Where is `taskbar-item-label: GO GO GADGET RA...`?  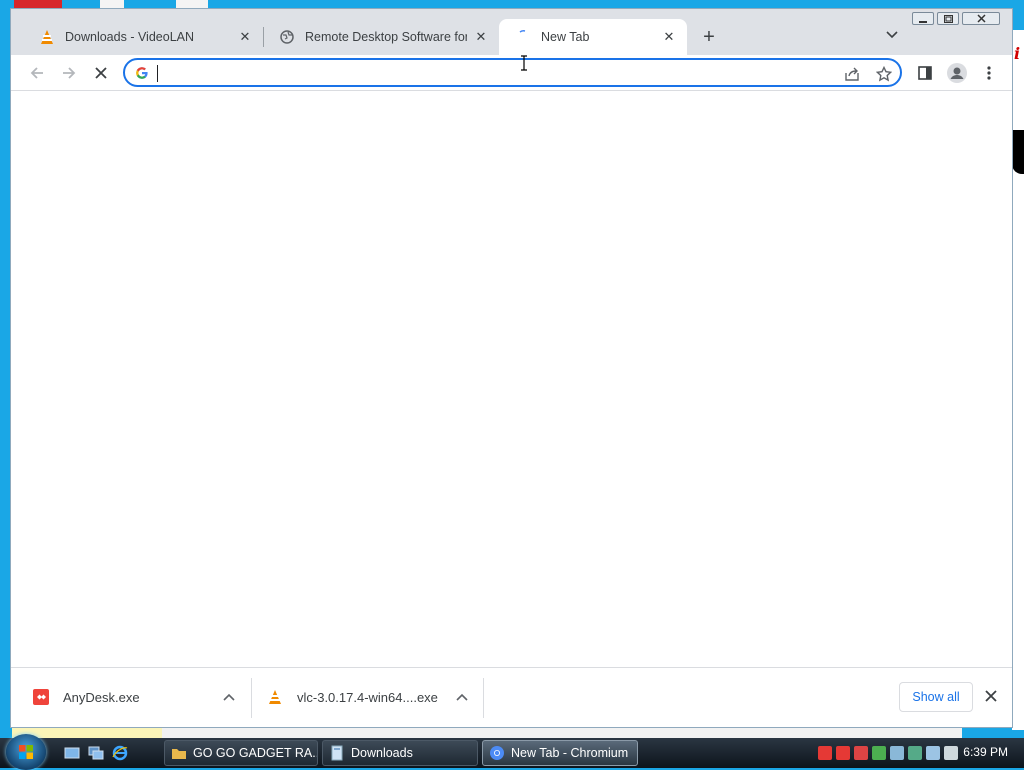 taskbar-item-label: GO GO GADGET RA... is located at coordinates (255, 753).